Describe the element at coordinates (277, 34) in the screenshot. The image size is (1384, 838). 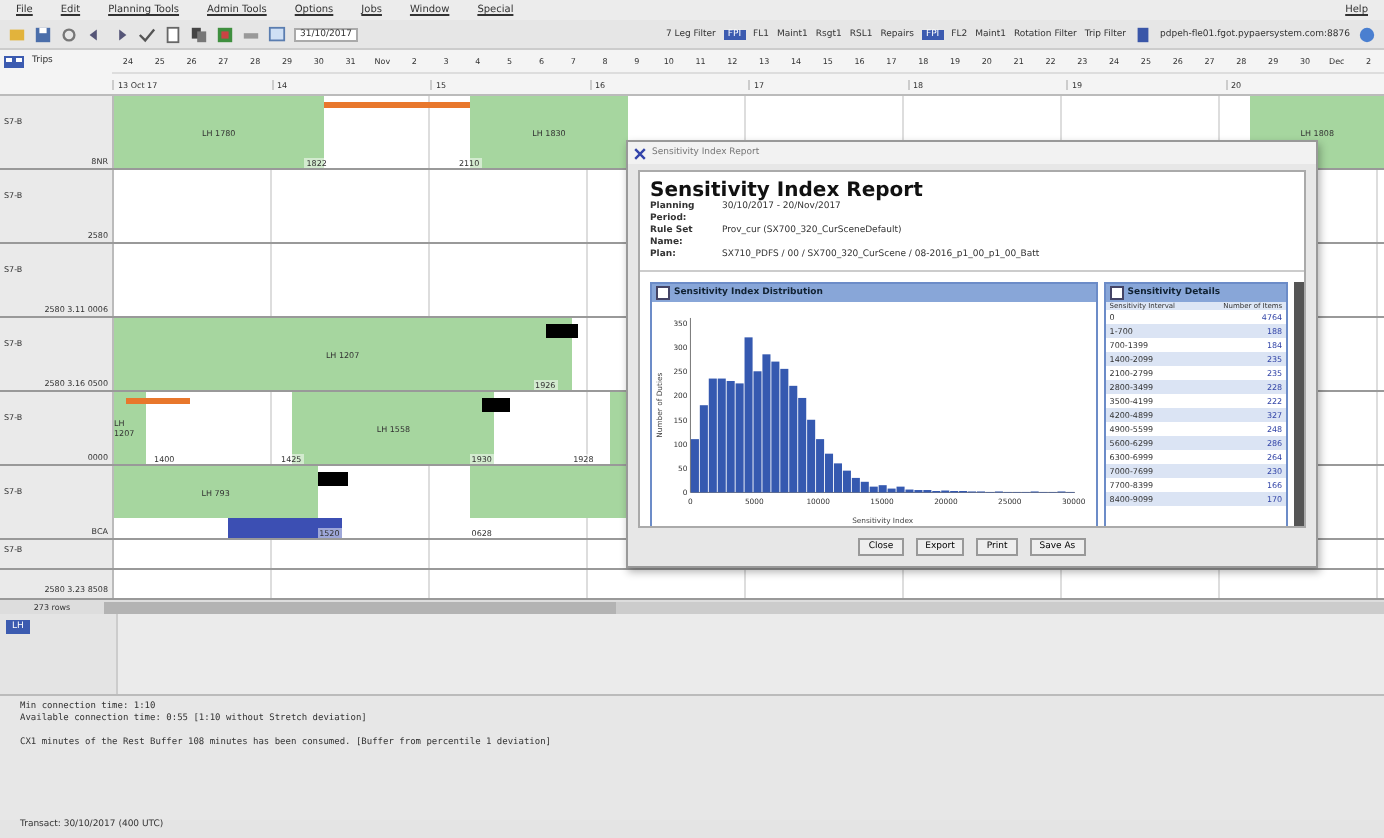
I see `monitor-icon` at that location.